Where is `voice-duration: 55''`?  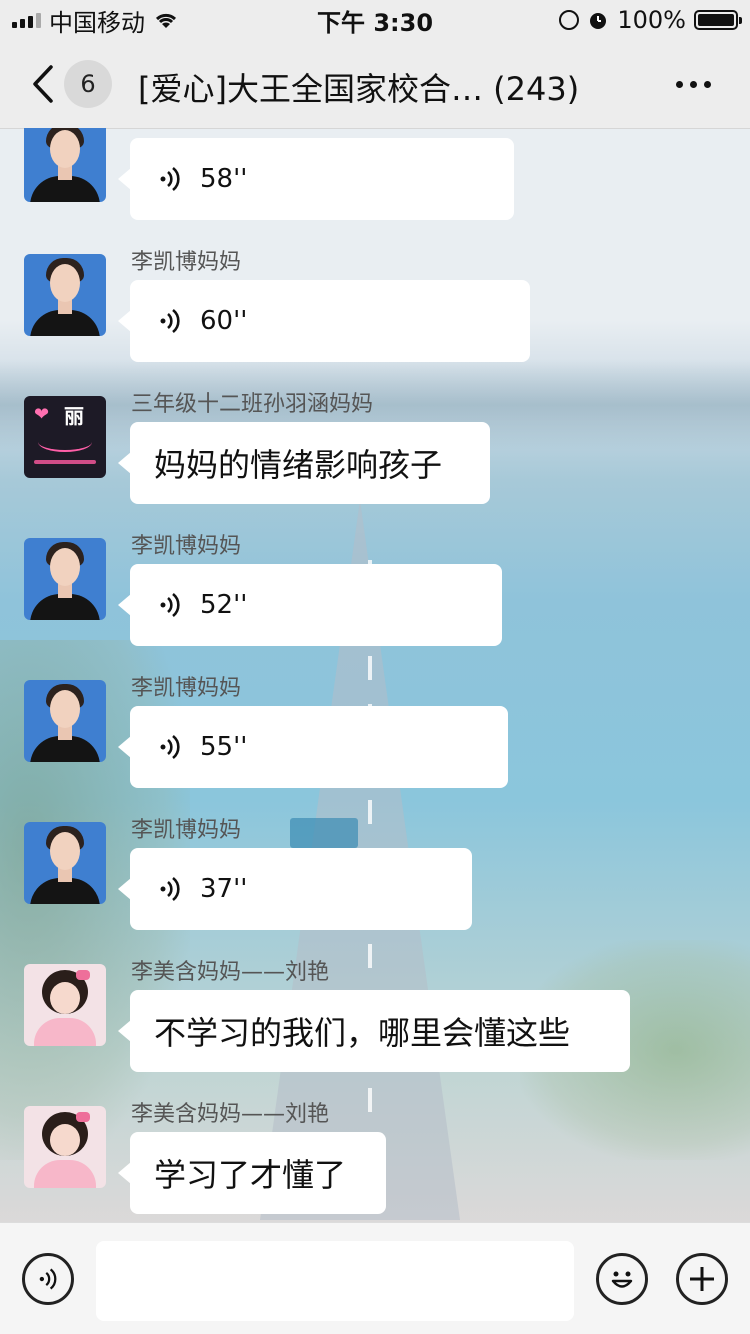 voice-duration: 55'' is located at coordinates (224, 747).